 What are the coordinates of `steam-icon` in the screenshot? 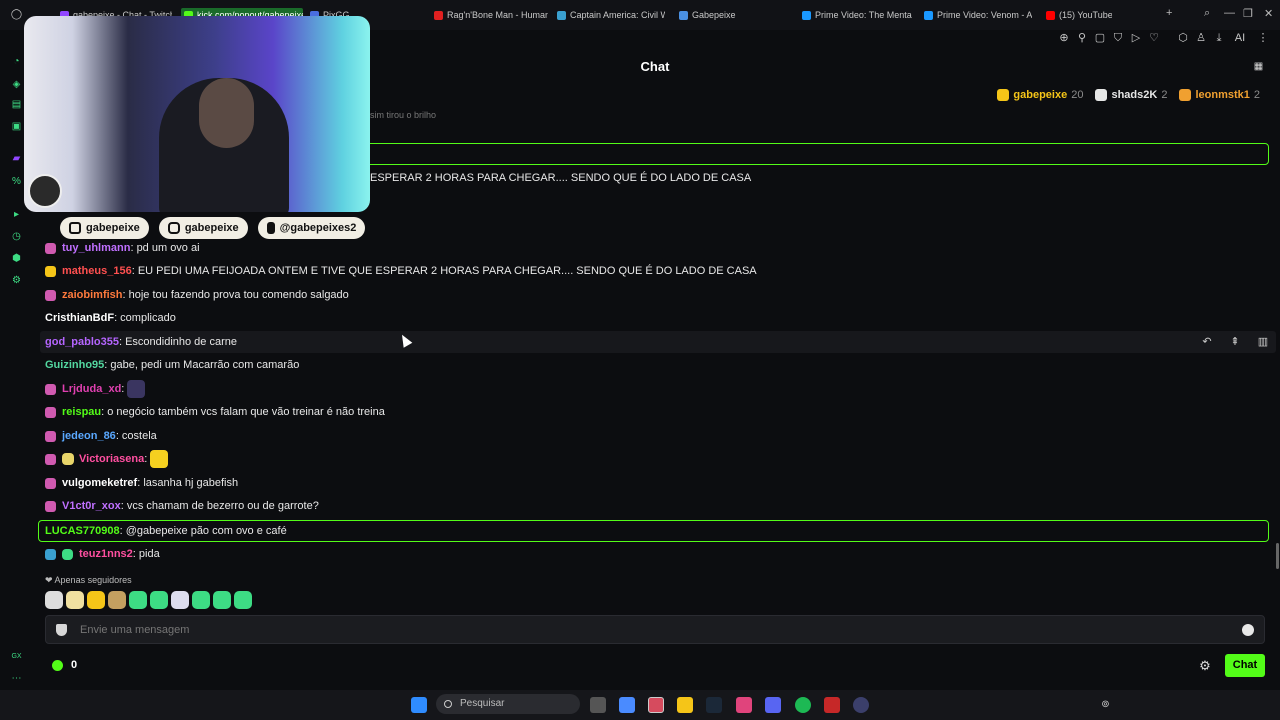 It's located at (714, 705).